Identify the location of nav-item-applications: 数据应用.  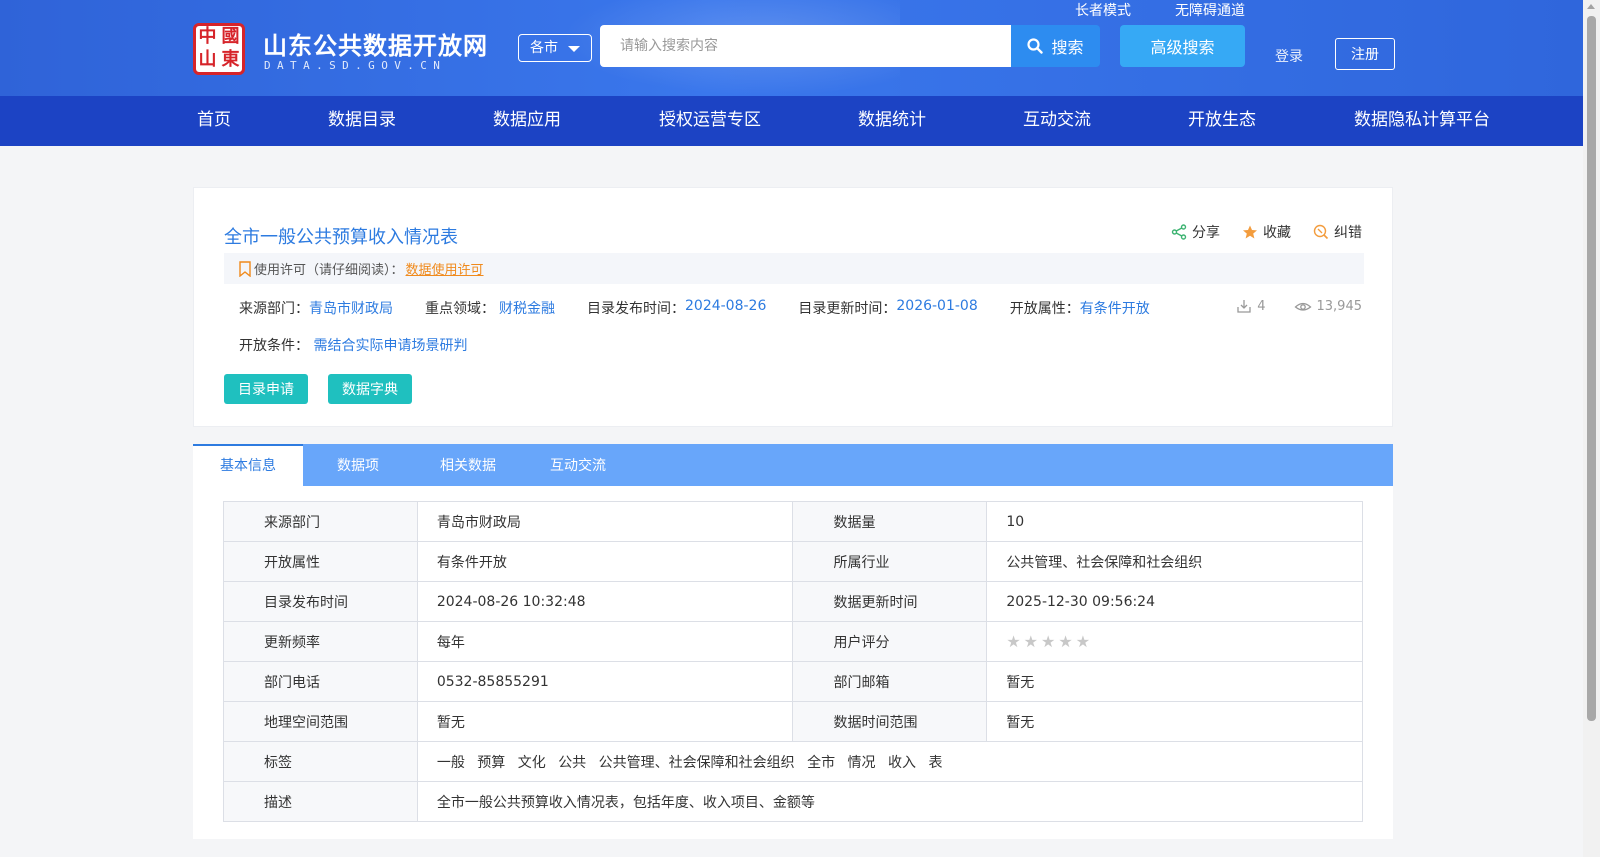
(527, 121).